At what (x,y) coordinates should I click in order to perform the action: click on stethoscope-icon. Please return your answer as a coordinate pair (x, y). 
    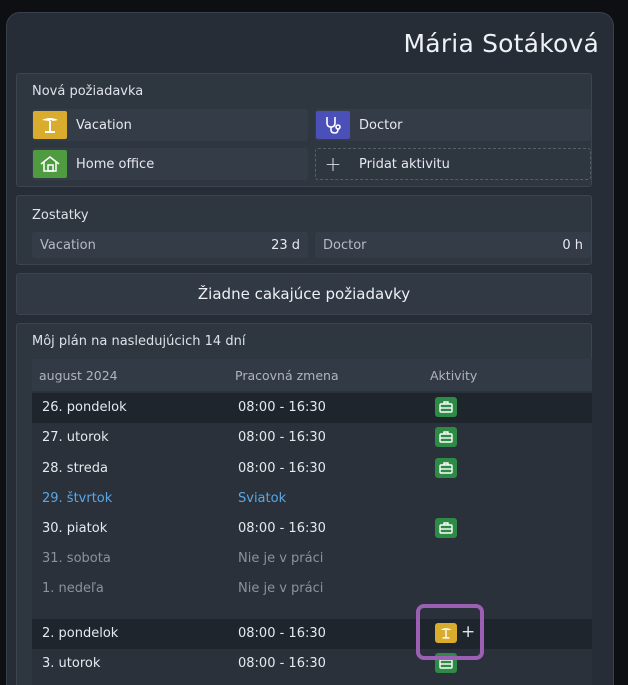
    Looking at the image, I should click on (333, 125).